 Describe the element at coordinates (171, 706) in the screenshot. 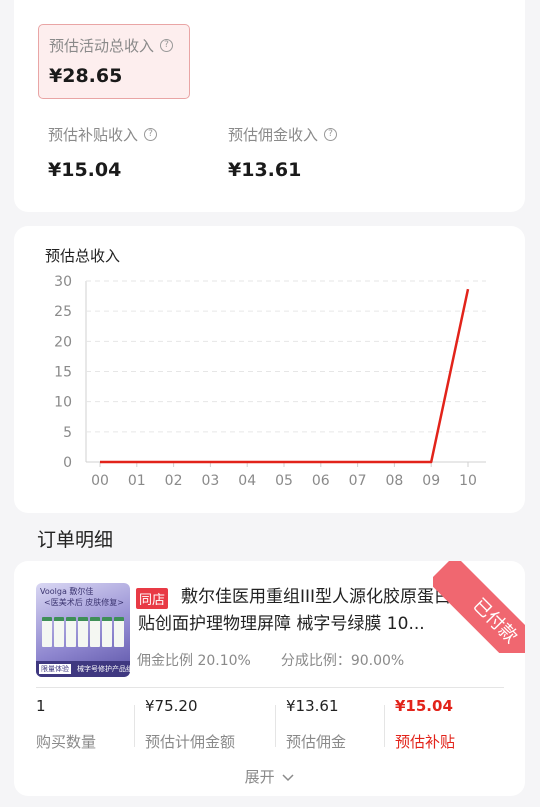

I see `stat-value: ¥75.20` at that location.